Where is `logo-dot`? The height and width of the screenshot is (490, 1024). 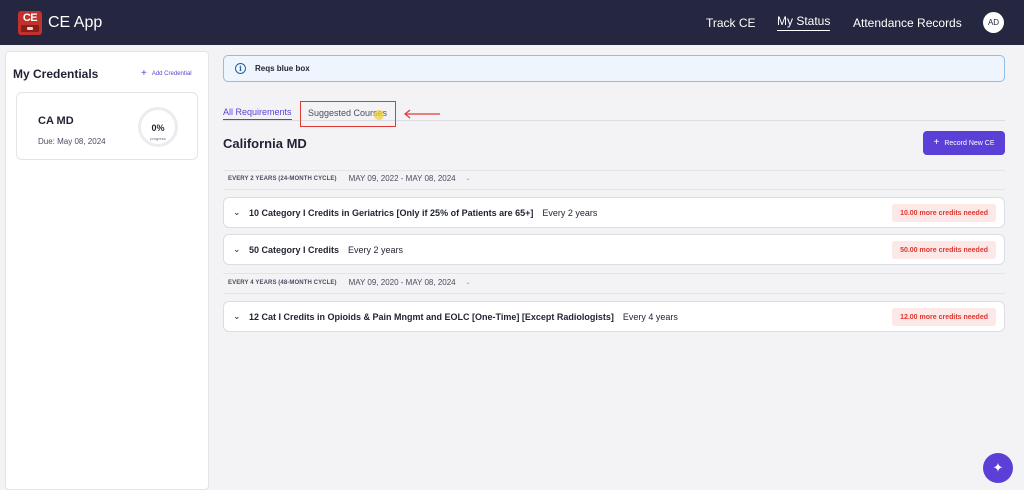 logo-dot is located at coordinates (30, 28).